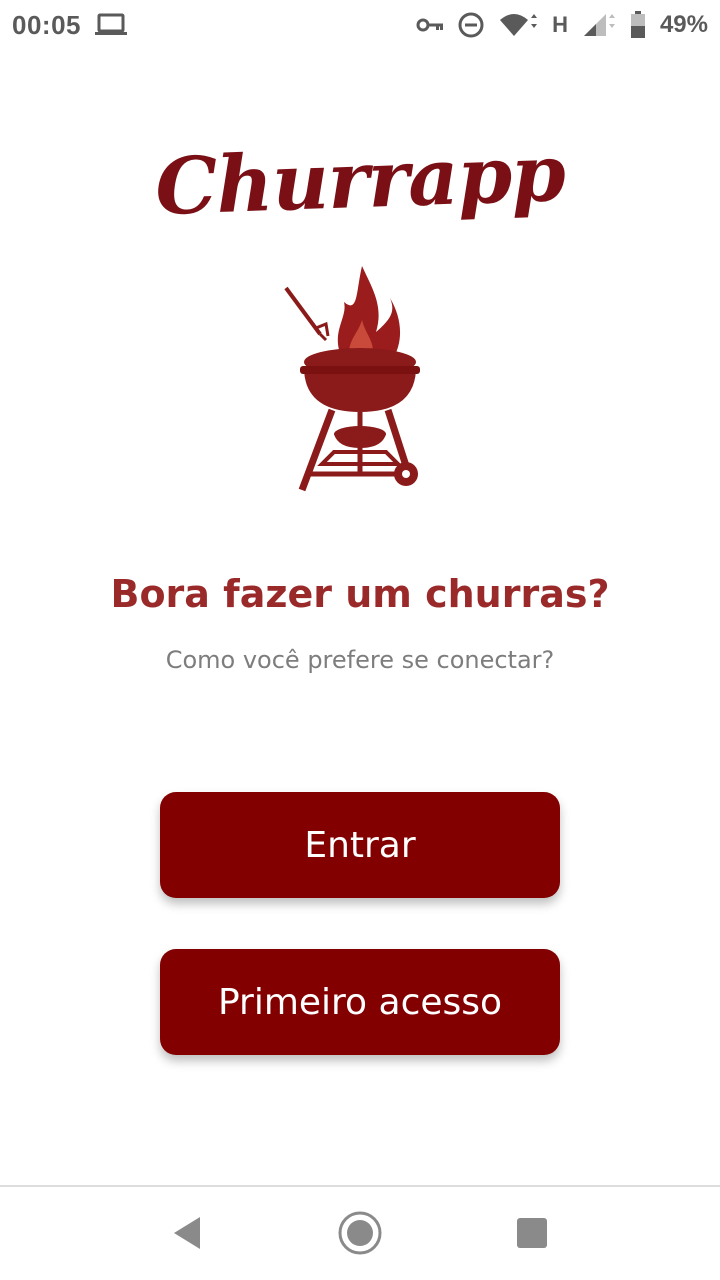 The height and width of the screenshot is (1280, 720). Describe the element at coordinates (532, 1233) in the screenshot. I see `recents-icon` at that location.